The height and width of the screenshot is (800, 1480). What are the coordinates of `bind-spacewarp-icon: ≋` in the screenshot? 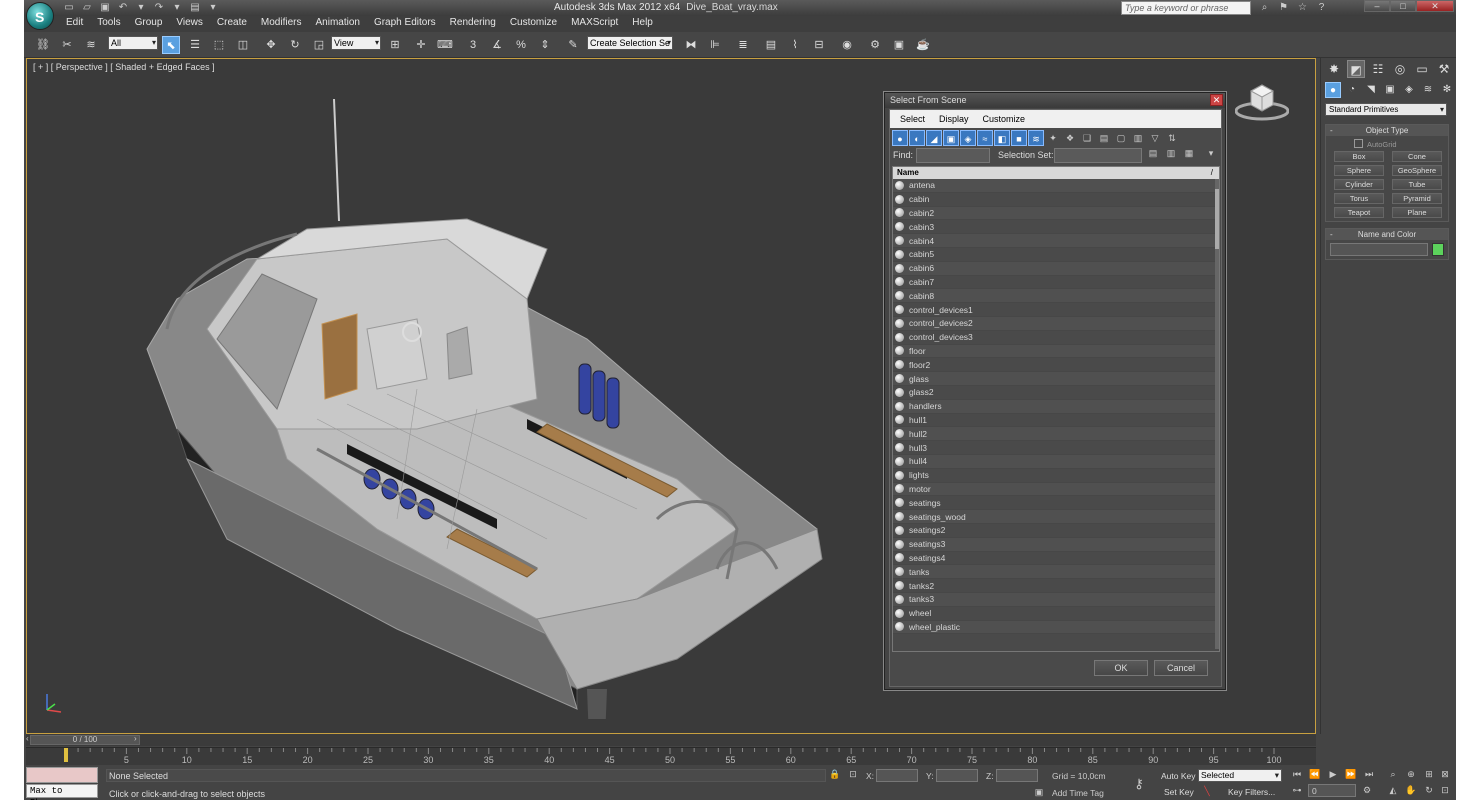 It's located at (91, 45).